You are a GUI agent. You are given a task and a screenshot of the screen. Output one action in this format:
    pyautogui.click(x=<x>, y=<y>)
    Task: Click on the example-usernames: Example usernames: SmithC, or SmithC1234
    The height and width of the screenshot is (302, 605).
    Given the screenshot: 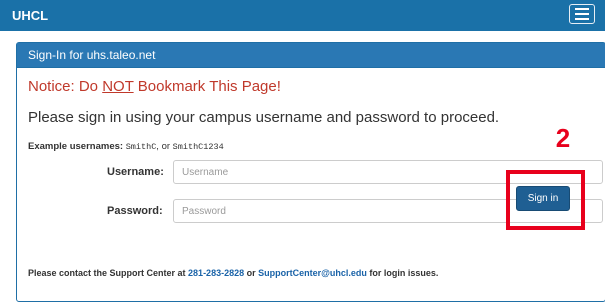 What is the action you would take?
    pyautogui.click(x=126, y=146)
    